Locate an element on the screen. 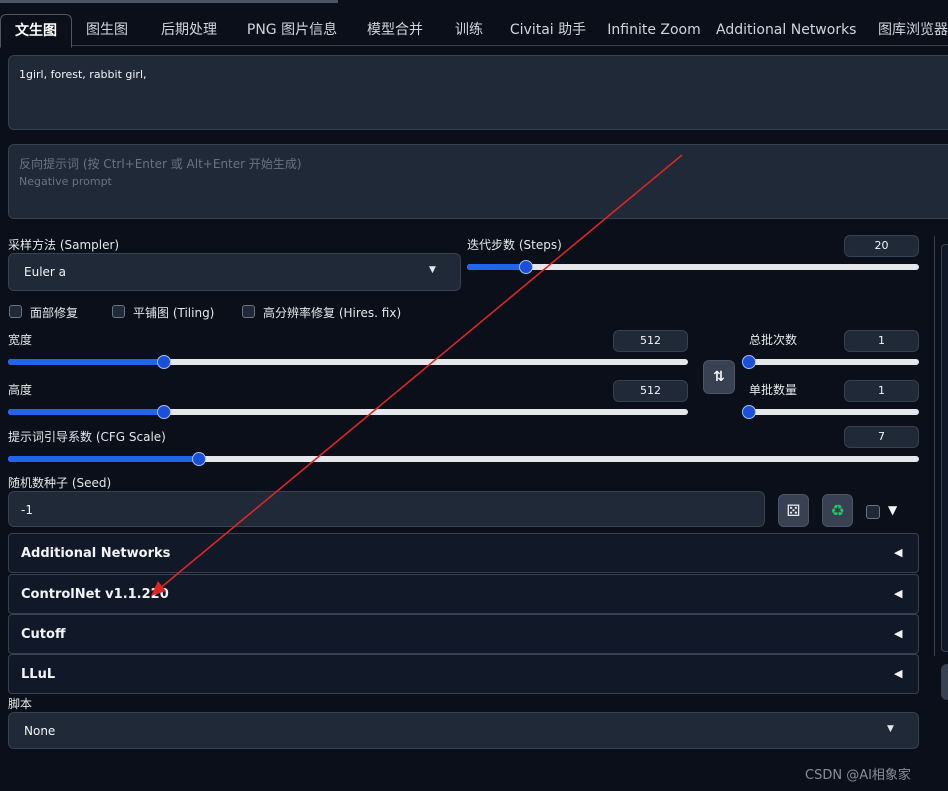 This screenshot has width=948, height=791. swap-dimensions-button: ⇅ is located at coordinates (719, 377).